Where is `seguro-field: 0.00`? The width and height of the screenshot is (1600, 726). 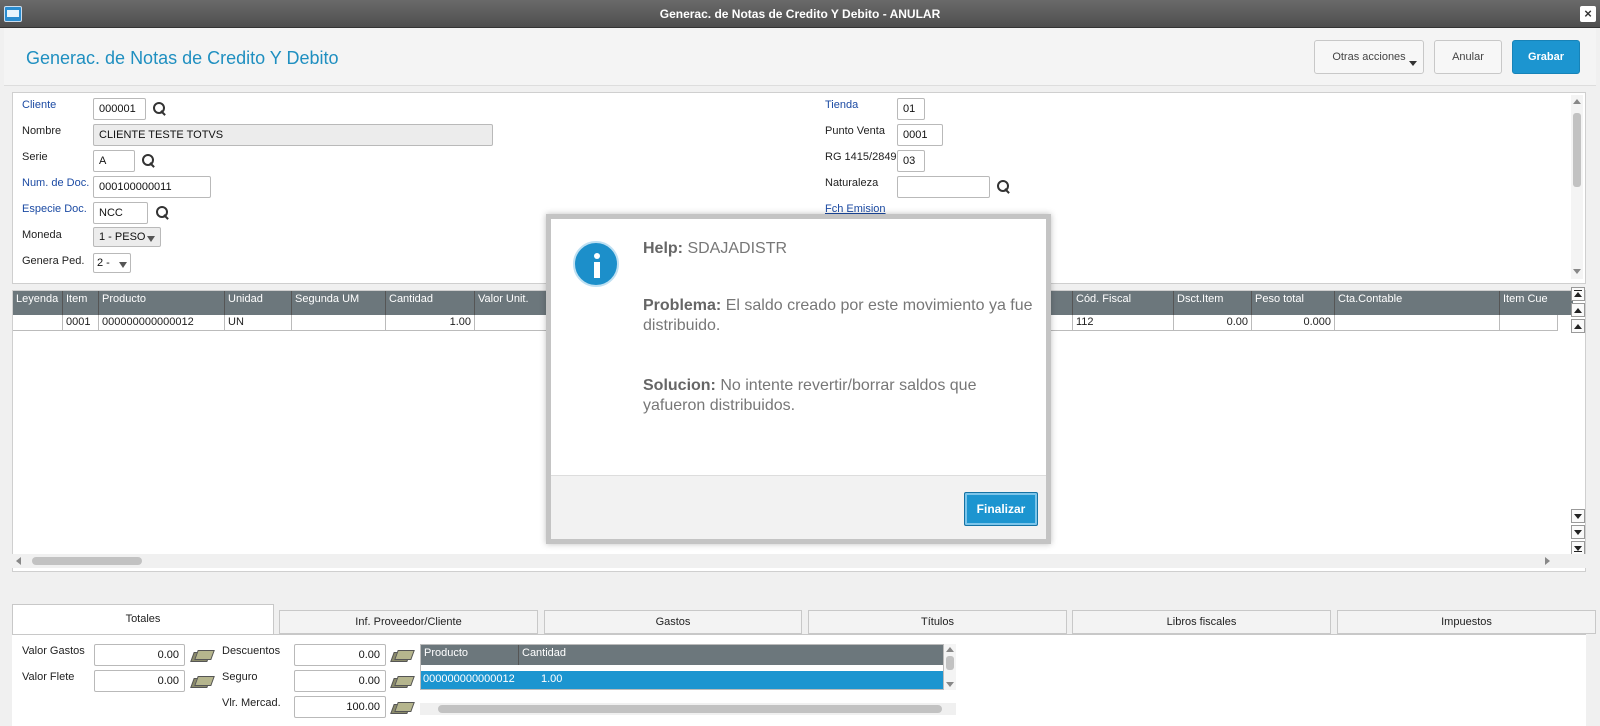 seguro-field: 0.00 is located at coordinates (340, 681).